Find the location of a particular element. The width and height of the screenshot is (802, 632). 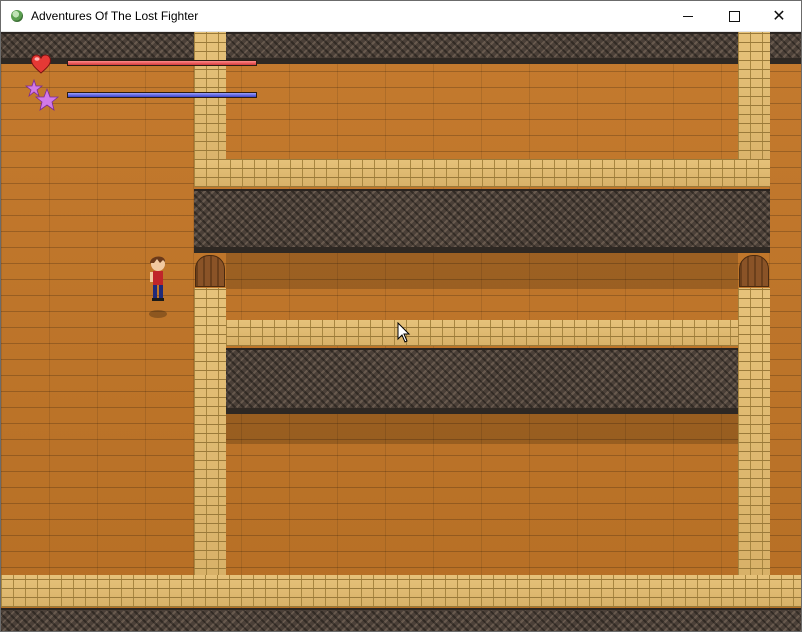

minimize-icon is located at coordinates (688, 16).